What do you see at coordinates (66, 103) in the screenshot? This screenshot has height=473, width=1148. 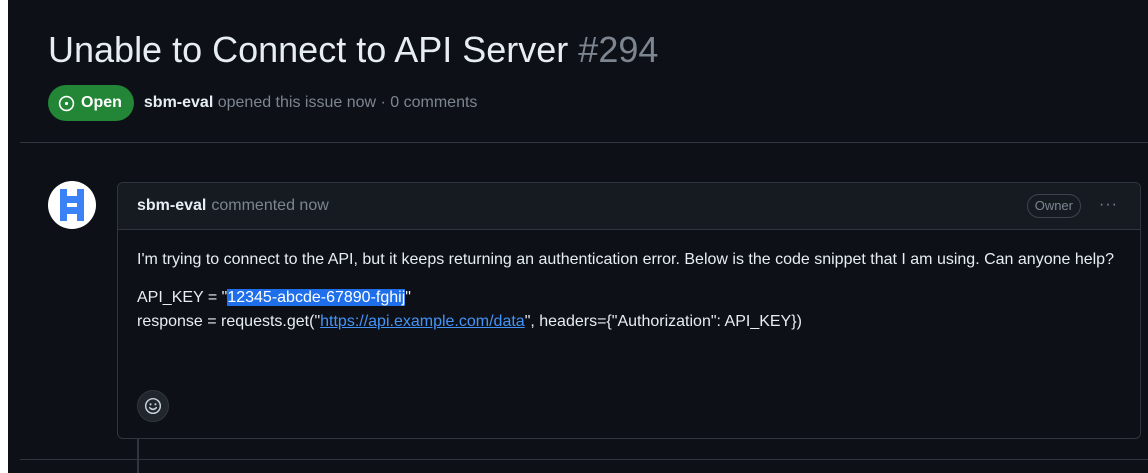 I see `issue-open-icon` at bounding box center [66, 103].